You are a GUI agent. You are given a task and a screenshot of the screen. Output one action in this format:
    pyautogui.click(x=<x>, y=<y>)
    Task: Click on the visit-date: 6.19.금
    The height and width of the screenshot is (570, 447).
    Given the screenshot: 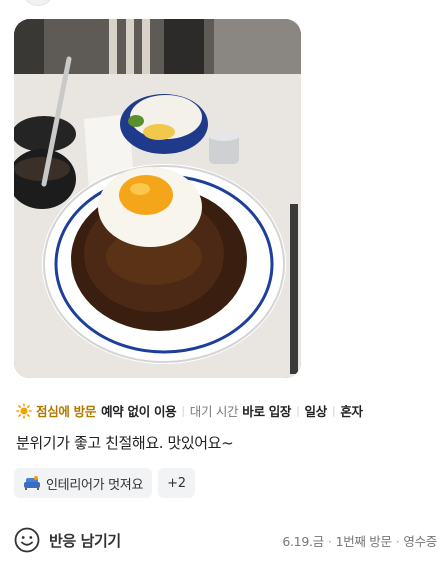 What is the action you would take?
    pyautogui.click(x=303, y=541)
    